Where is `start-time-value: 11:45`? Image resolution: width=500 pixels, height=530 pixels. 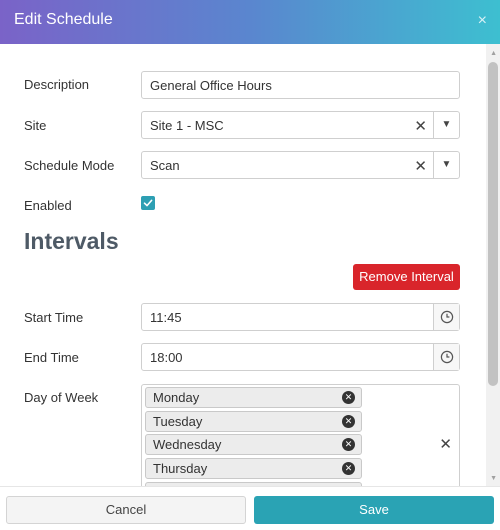
start-time-value: 11:45 is located at coordinates (166, 317).